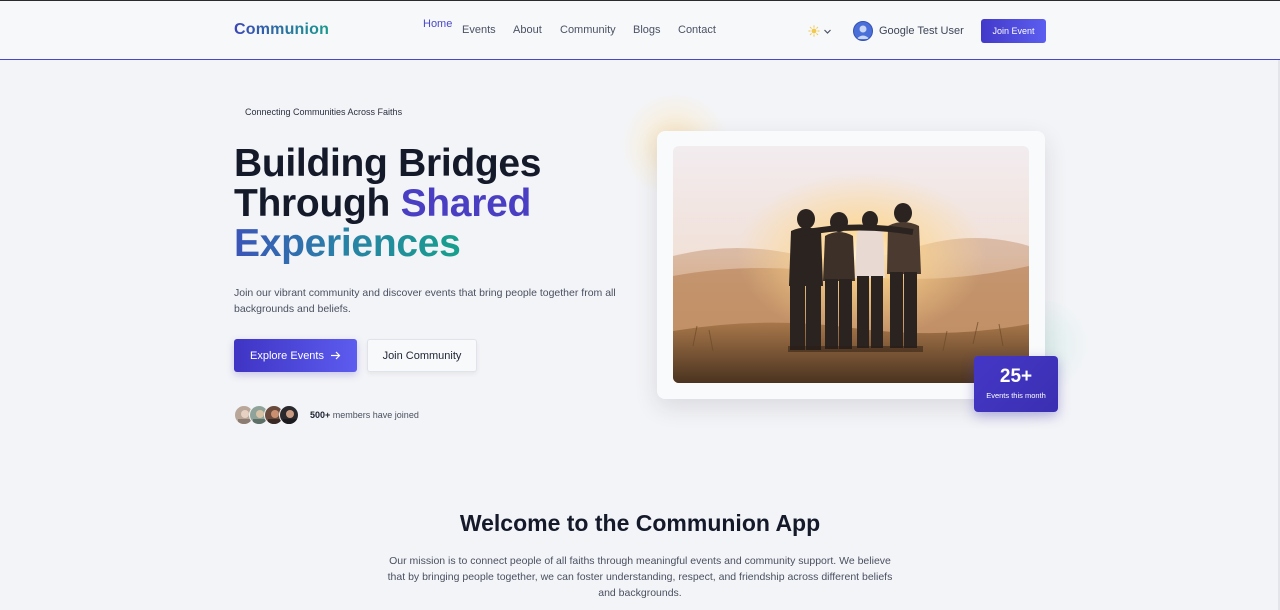 The image size is (1280, 610). I want to click on explore-events-button: Explore Events, so click(295, 355).